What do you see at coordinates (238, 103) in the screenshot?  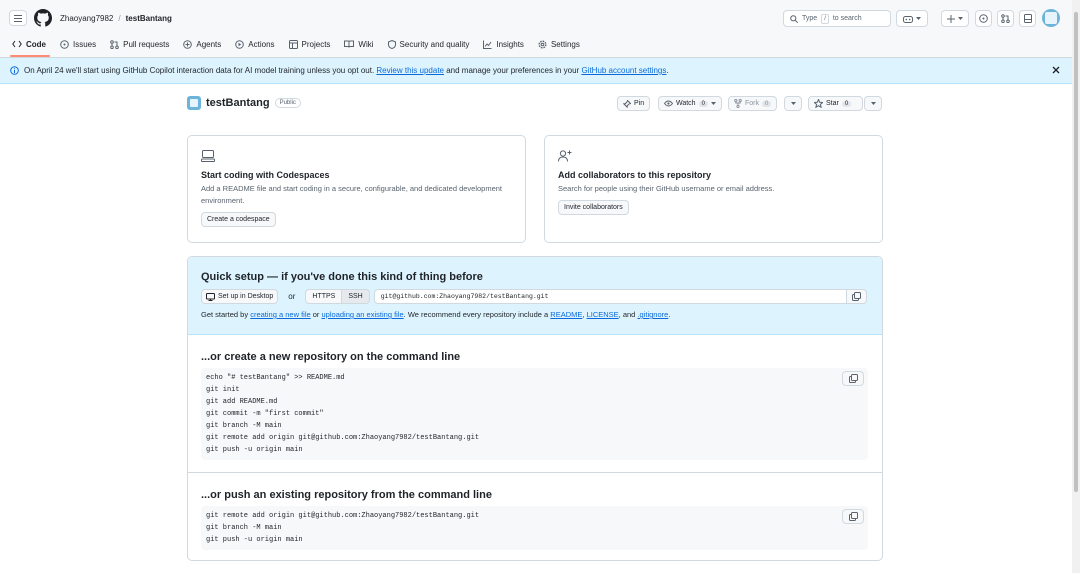 I see `repo-name: testBantang` at bounding box center [238, 103].